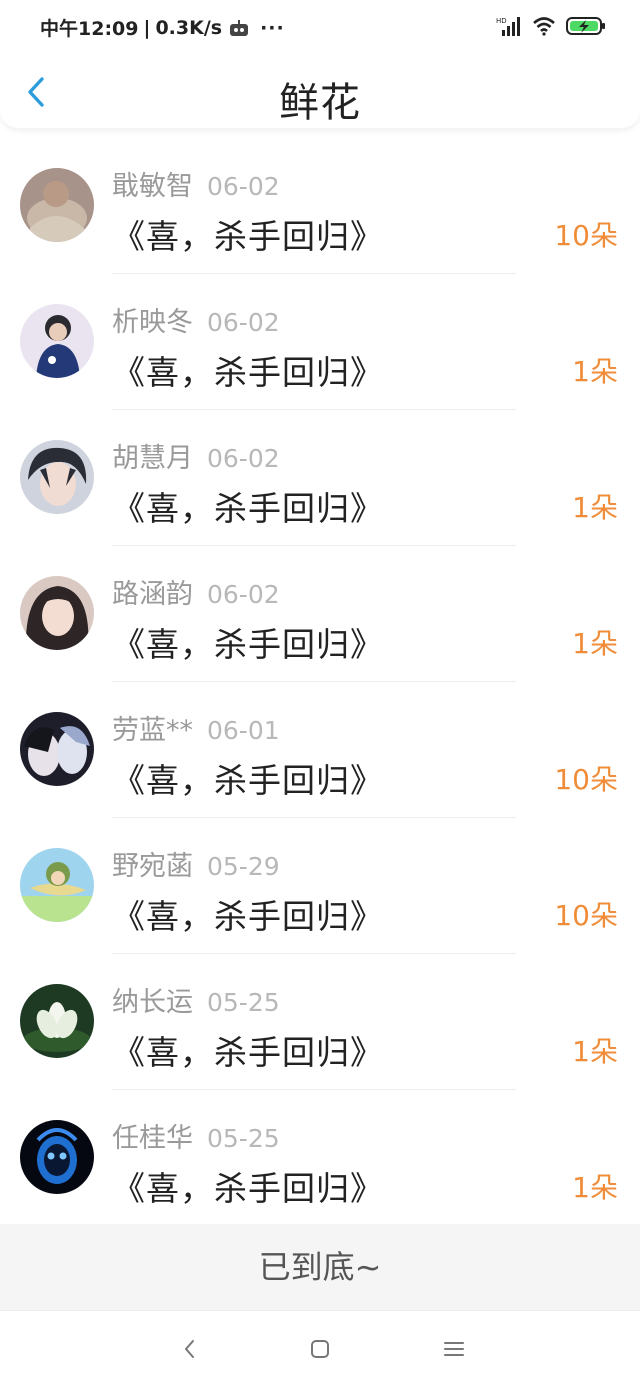 The image size is (640, 1388). What do you see at coordinates (152, 730) in the screenshot?
I see `user-name: 劳蓝**` at bounding box center [152, 730].